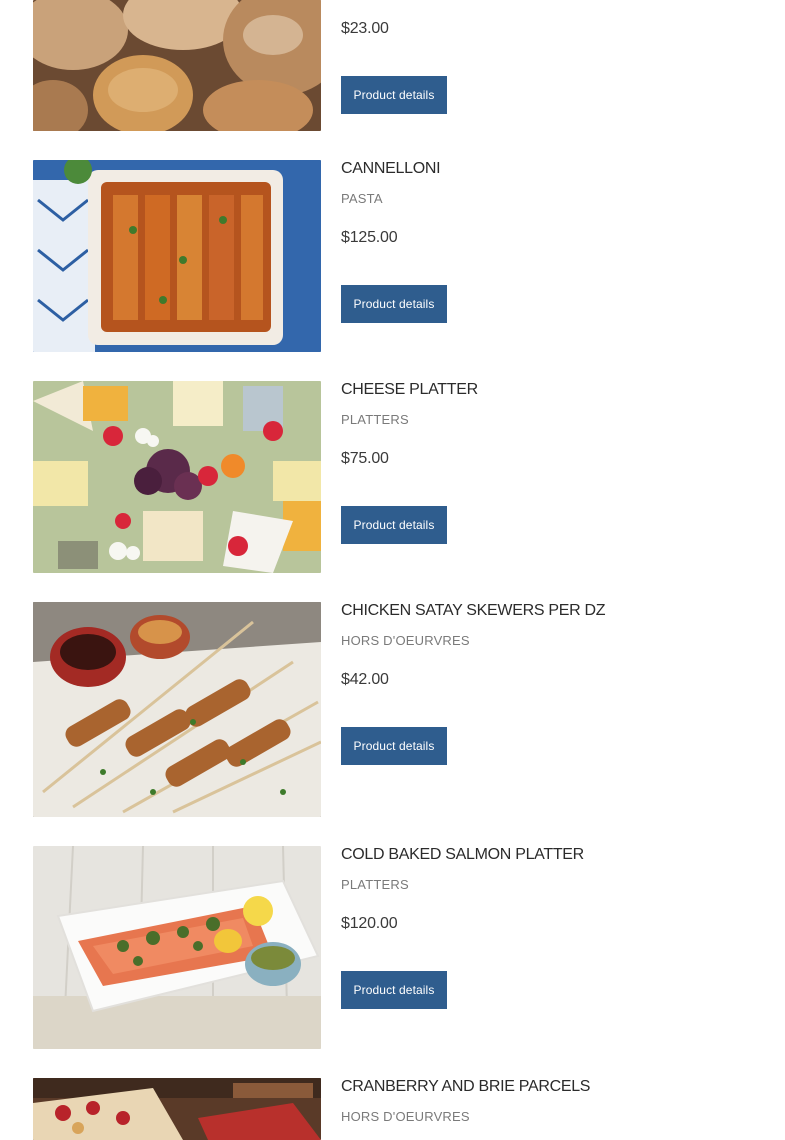 The width and height of the screenshot is (785, 1140). Describe the element at coordinates (365, 679) in the screenshot. I see `product-price: $42.00` at that location.